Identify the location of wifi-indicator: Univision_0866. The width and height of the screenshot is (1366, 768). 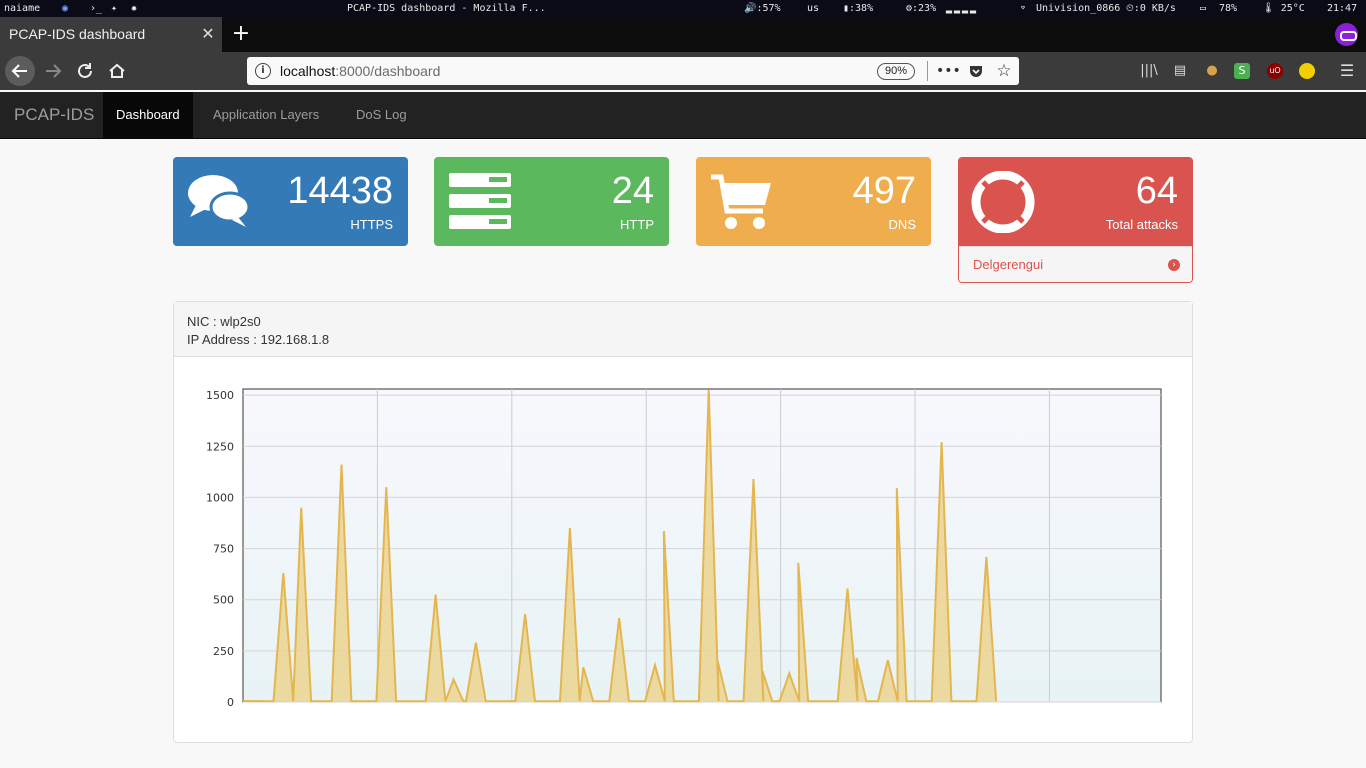
(1078, 8).